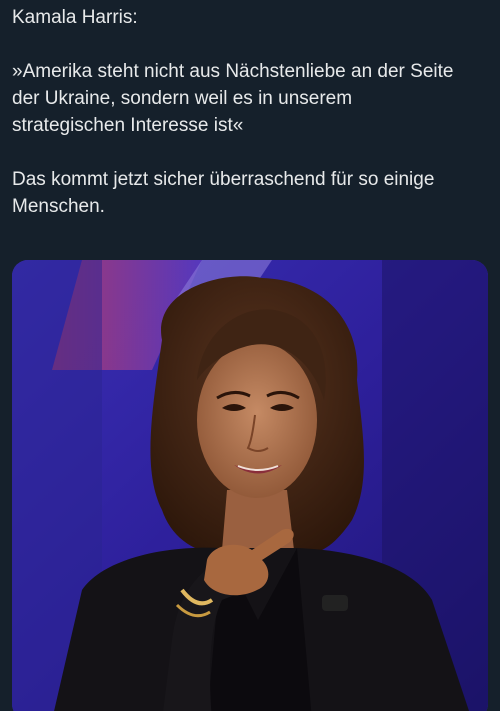 The width and height of the screenshot is (500, 711). Describe the element at coordinates (182, 98) in the screenshot. I see `tweet-line-quote-2: der Ukraine, sondern weil es in unserem` at that location.